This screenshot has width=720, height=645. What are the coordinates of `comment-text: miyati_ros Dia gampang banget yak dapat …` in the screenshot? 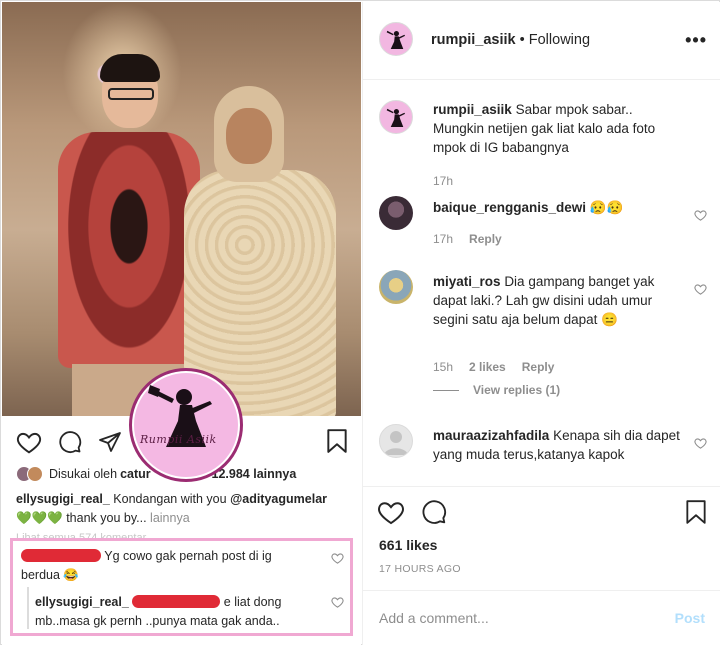 It's located at (544, 300).